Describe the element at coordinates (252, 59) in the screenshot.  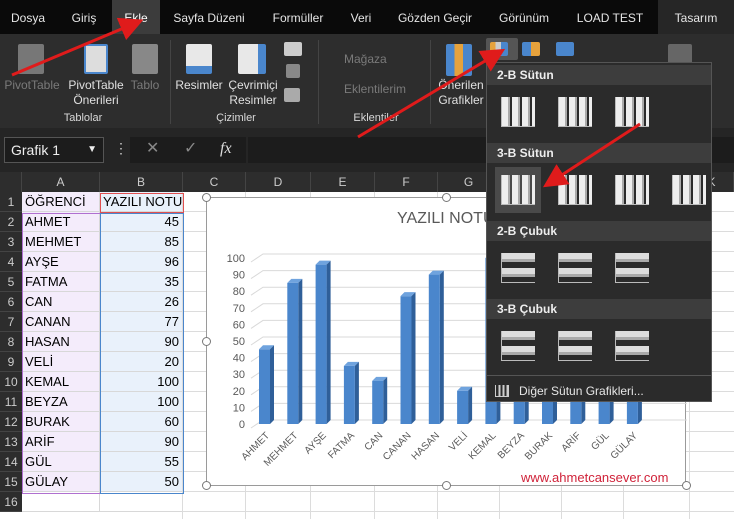
I see `online-pictures-icon` at that location.